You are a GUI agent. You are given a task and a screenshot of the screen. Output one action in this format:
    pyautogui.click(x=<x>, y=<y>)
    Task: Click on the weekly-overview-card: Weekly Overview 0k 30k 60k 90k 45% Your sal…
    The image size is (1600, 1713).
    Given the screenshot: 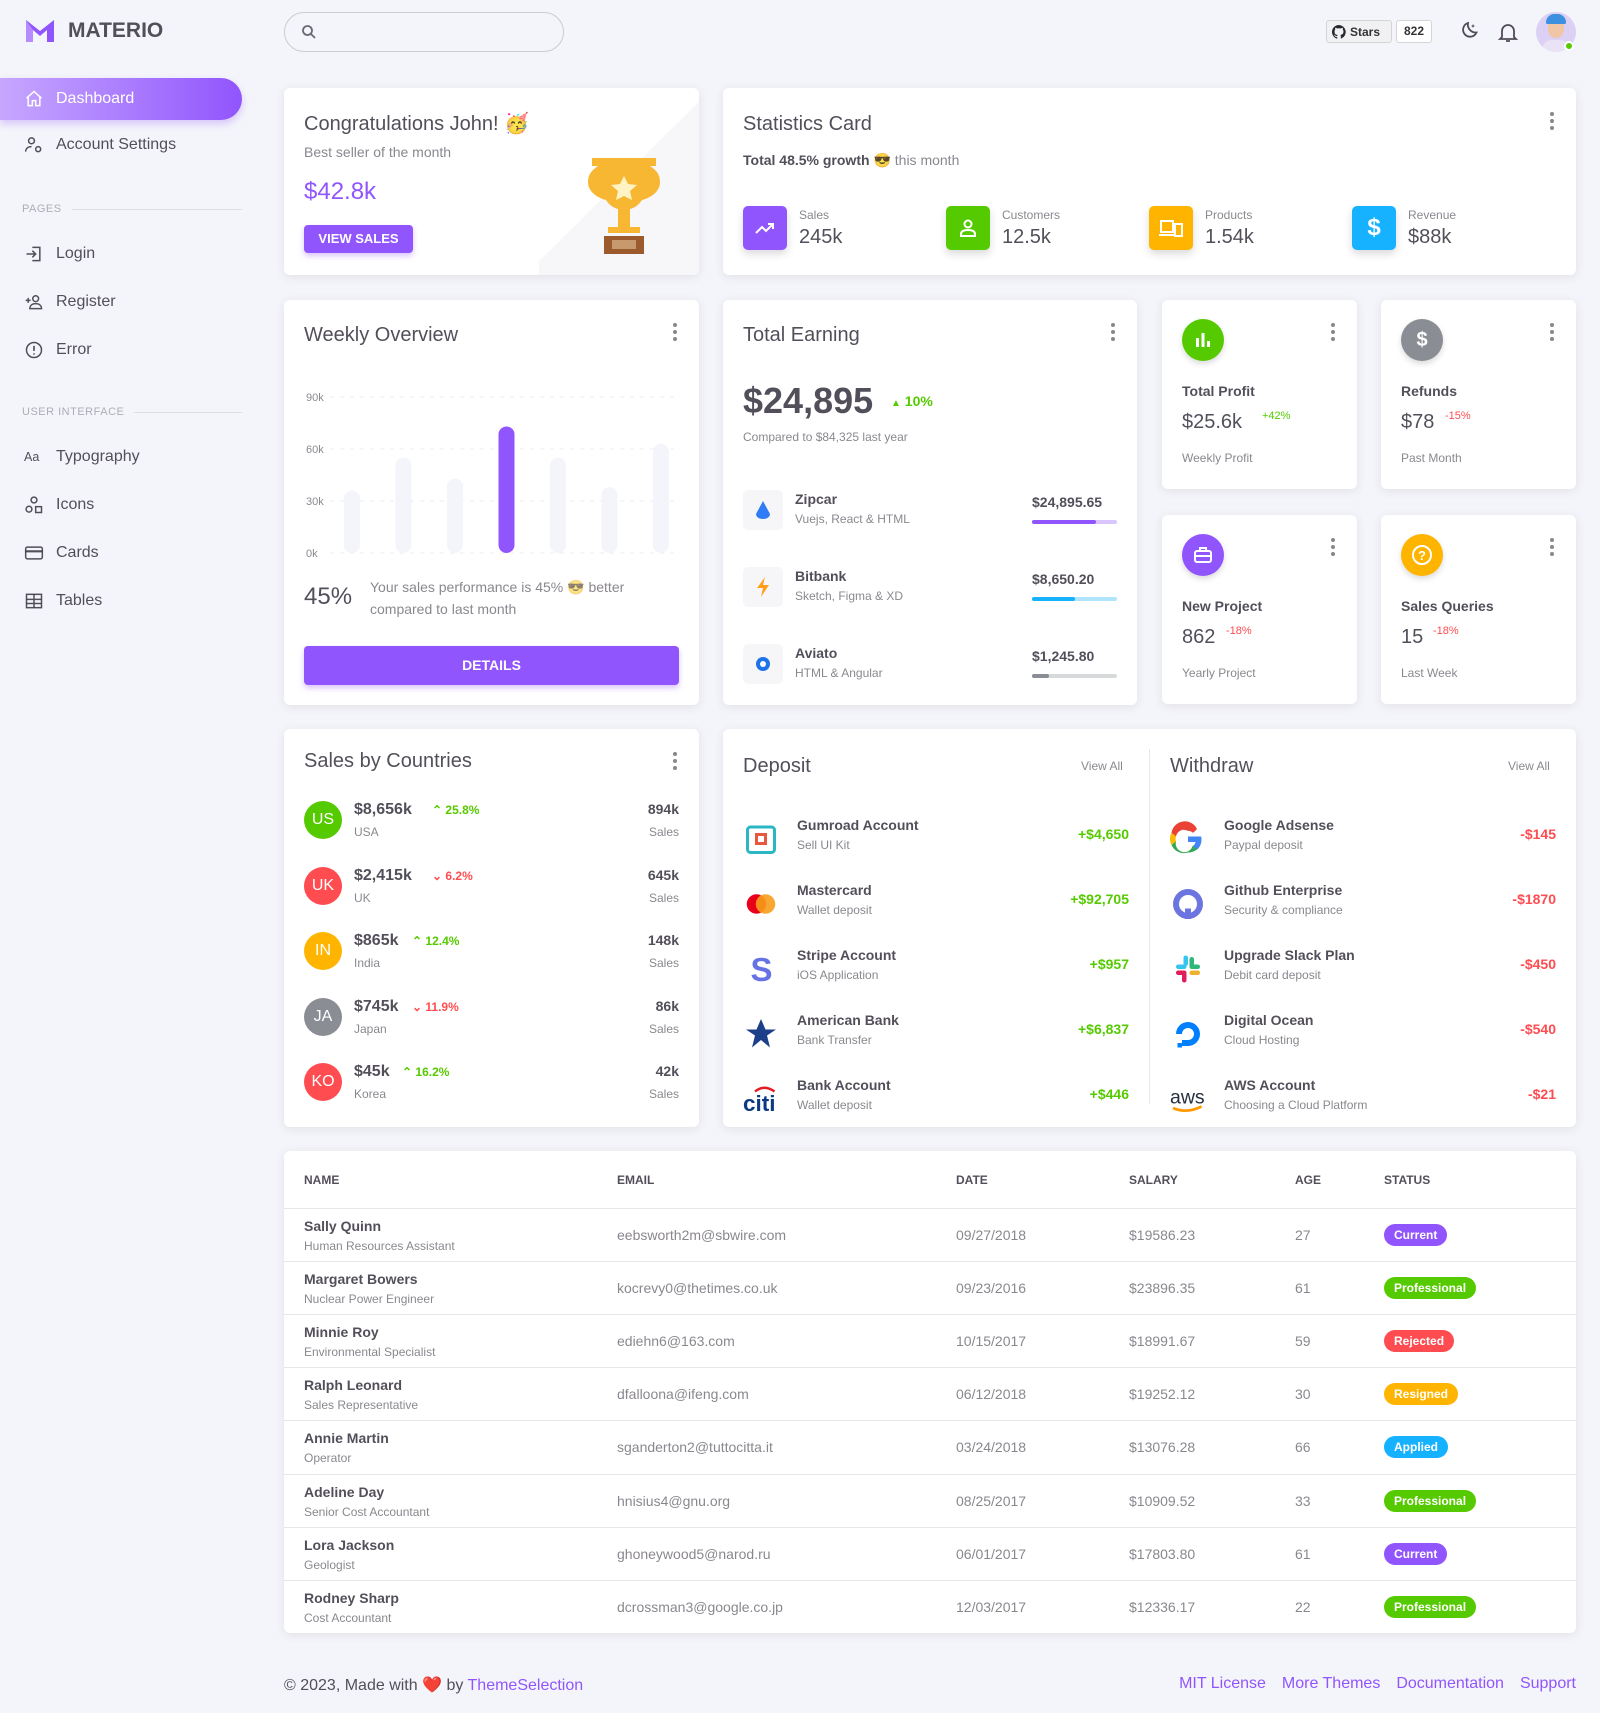 What is the action you would take?
    pyautogui.click(x=491, y=502)
    